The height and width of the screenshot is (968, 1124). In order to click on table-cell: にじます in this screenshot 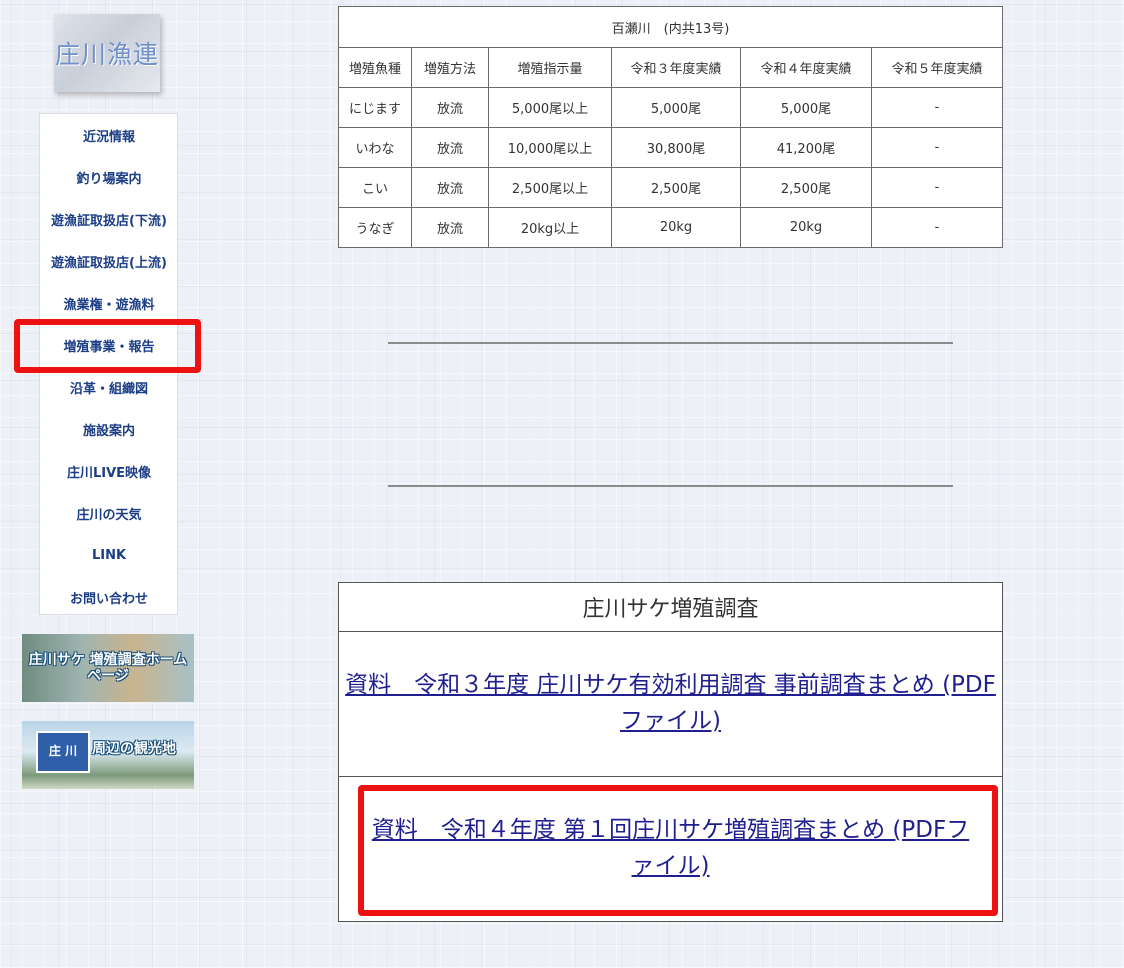, I will do `click(375, 107)`.